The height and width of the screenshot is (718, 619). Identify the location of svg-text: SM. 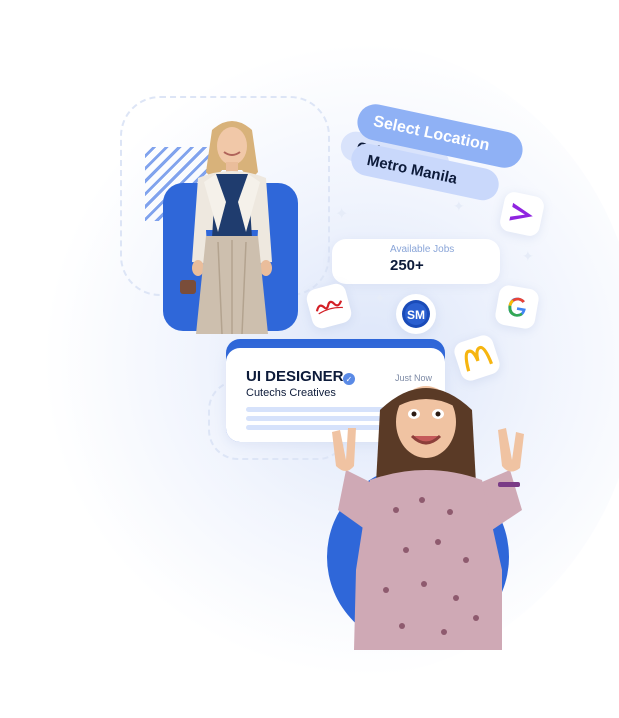
(416, 315).